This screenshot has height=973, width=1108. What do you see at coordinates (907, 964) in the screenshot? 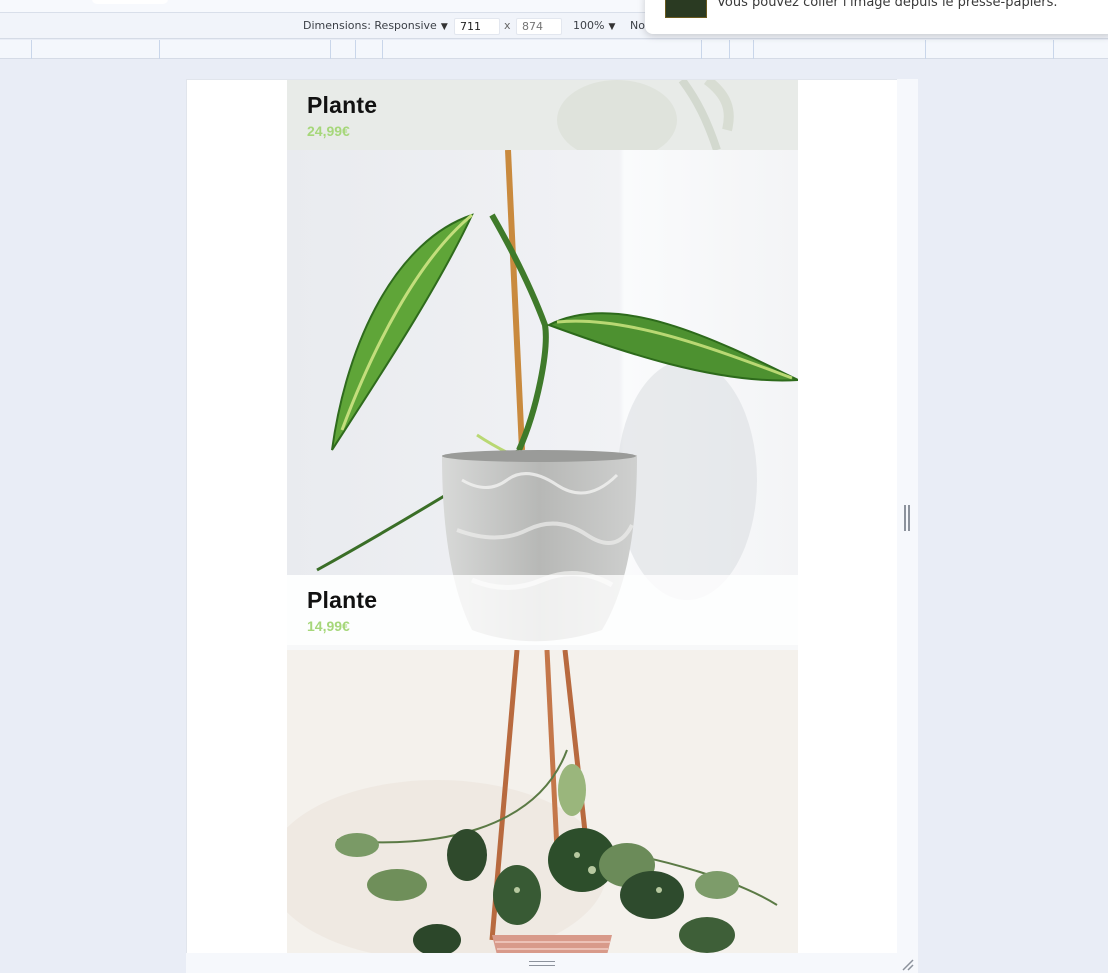
I see `resize-corner-icon` at bounding box center [907, 964].